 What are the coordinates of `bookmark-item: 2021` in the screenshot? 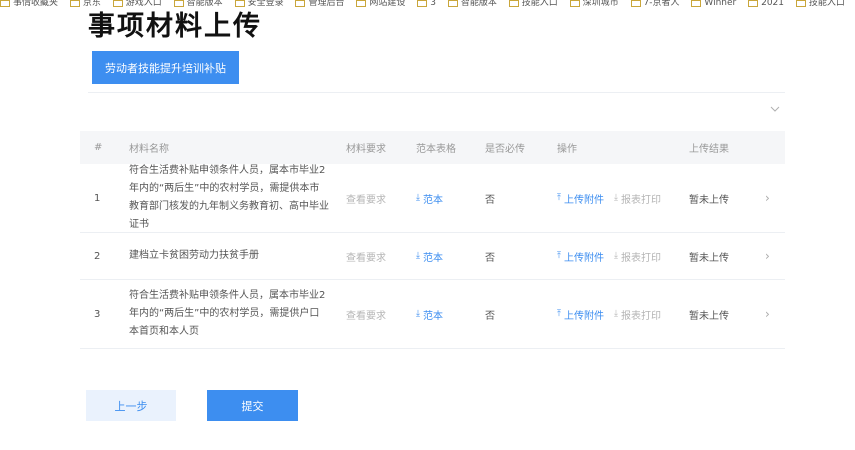 It's located at (766, 4).